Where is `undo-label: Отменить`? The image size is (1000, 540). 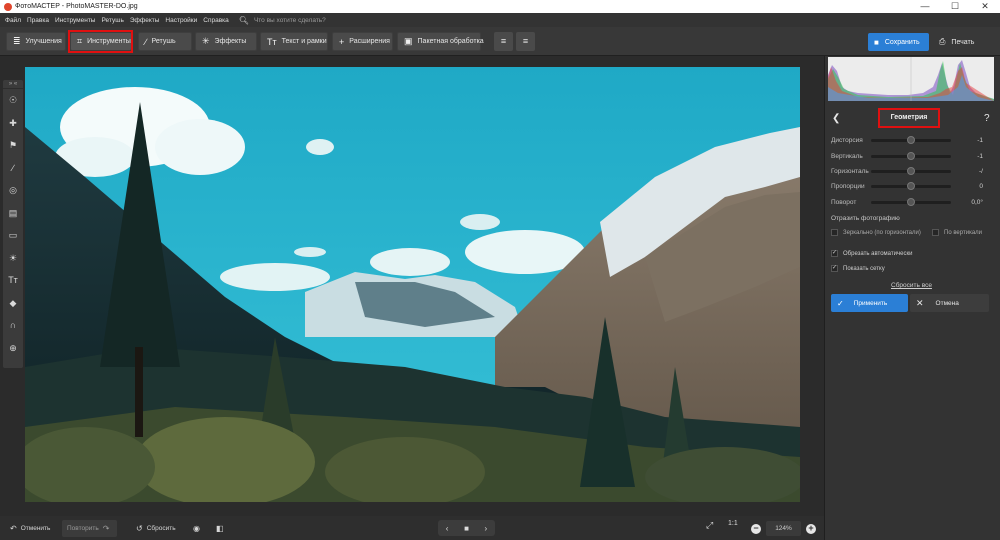
undo-label: Отменить is located at coordinates (35, 528).